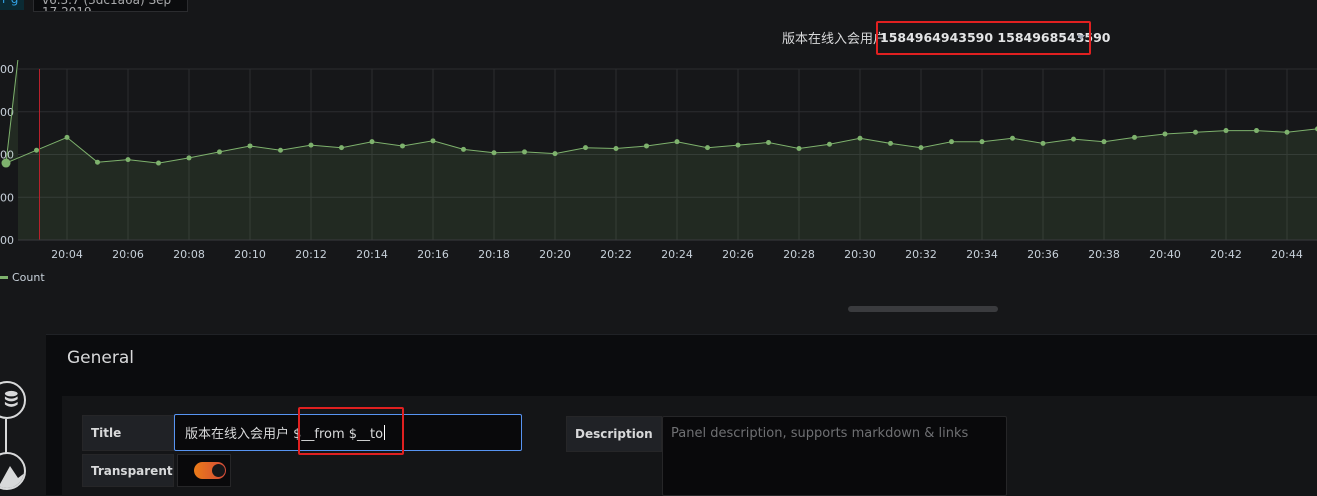  I want to click on section-title: General, so click(100, 358).